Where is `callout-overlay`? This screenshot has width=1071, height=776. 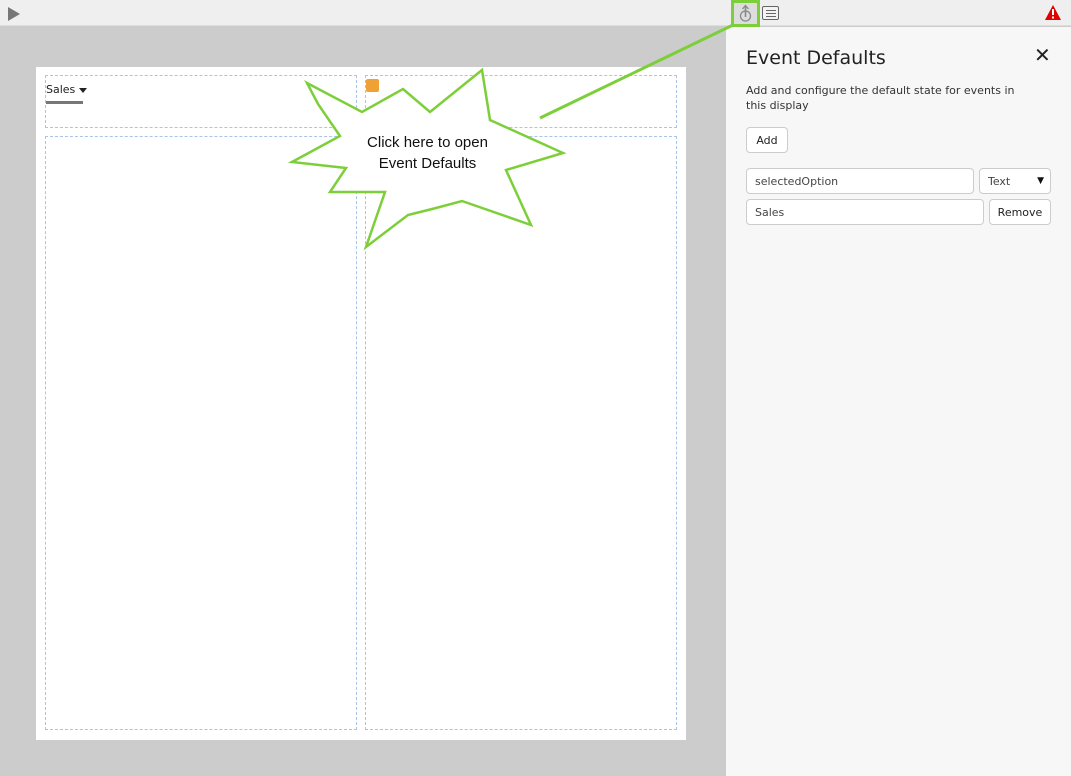
callout-overlay is located at coordinates (510, 137).